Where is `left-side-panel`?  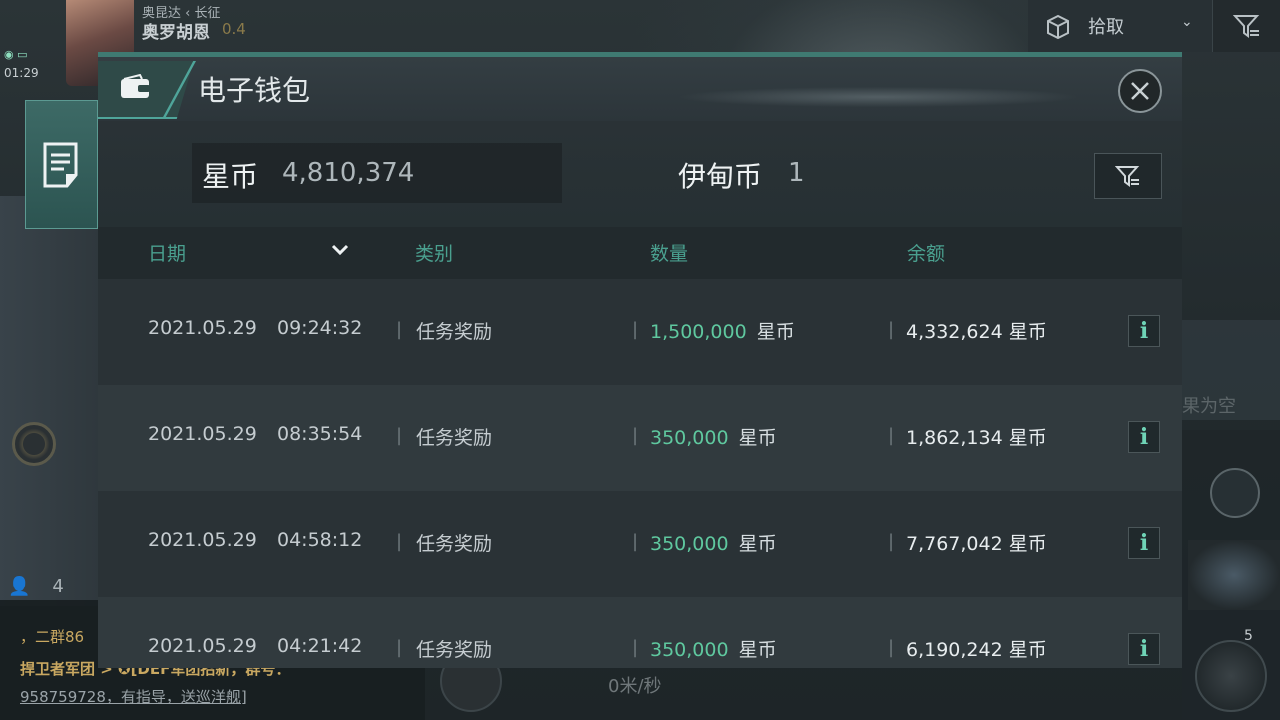
left-side-panel is located at coordinates (49, 401).